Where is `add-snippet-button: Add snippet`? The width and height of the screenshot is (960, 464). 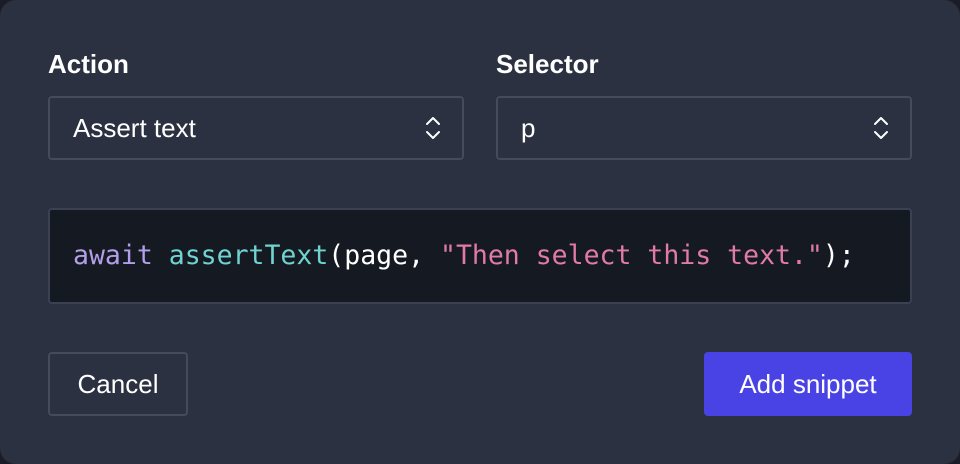 add-snippet-button: Add snippet is located at coordinates (808, 384).